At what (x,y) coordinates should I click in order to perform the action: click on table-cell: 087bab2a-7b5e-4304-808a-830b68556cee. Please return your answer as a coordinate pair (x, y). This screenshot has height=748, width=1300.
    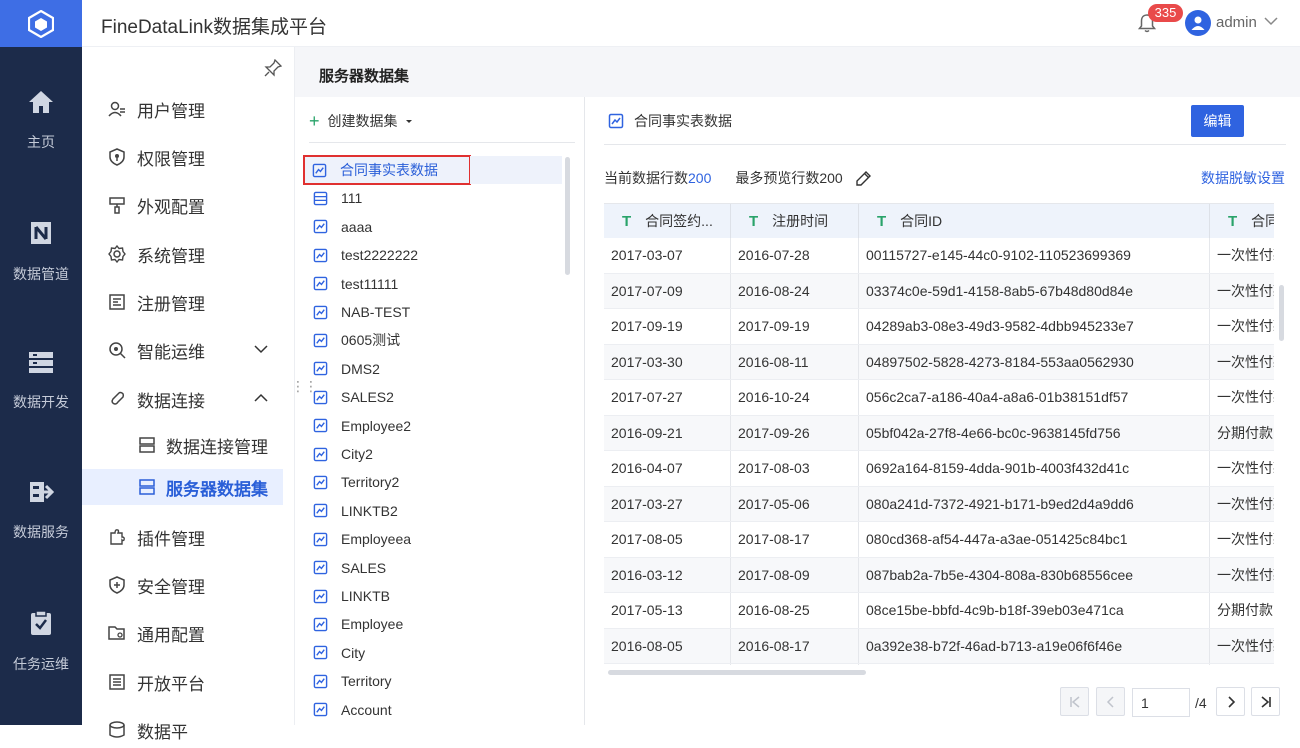
    Looking at the image, I should click on (1034, 574).